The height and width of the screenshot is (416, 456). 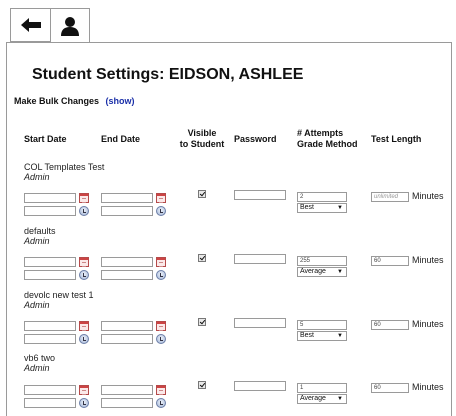 What do you see at coordinates (168, 74) in the screenshot?
I see `page-title: Student Settings: EIDSON, ASHLEE` at bounding box center [168, 74].